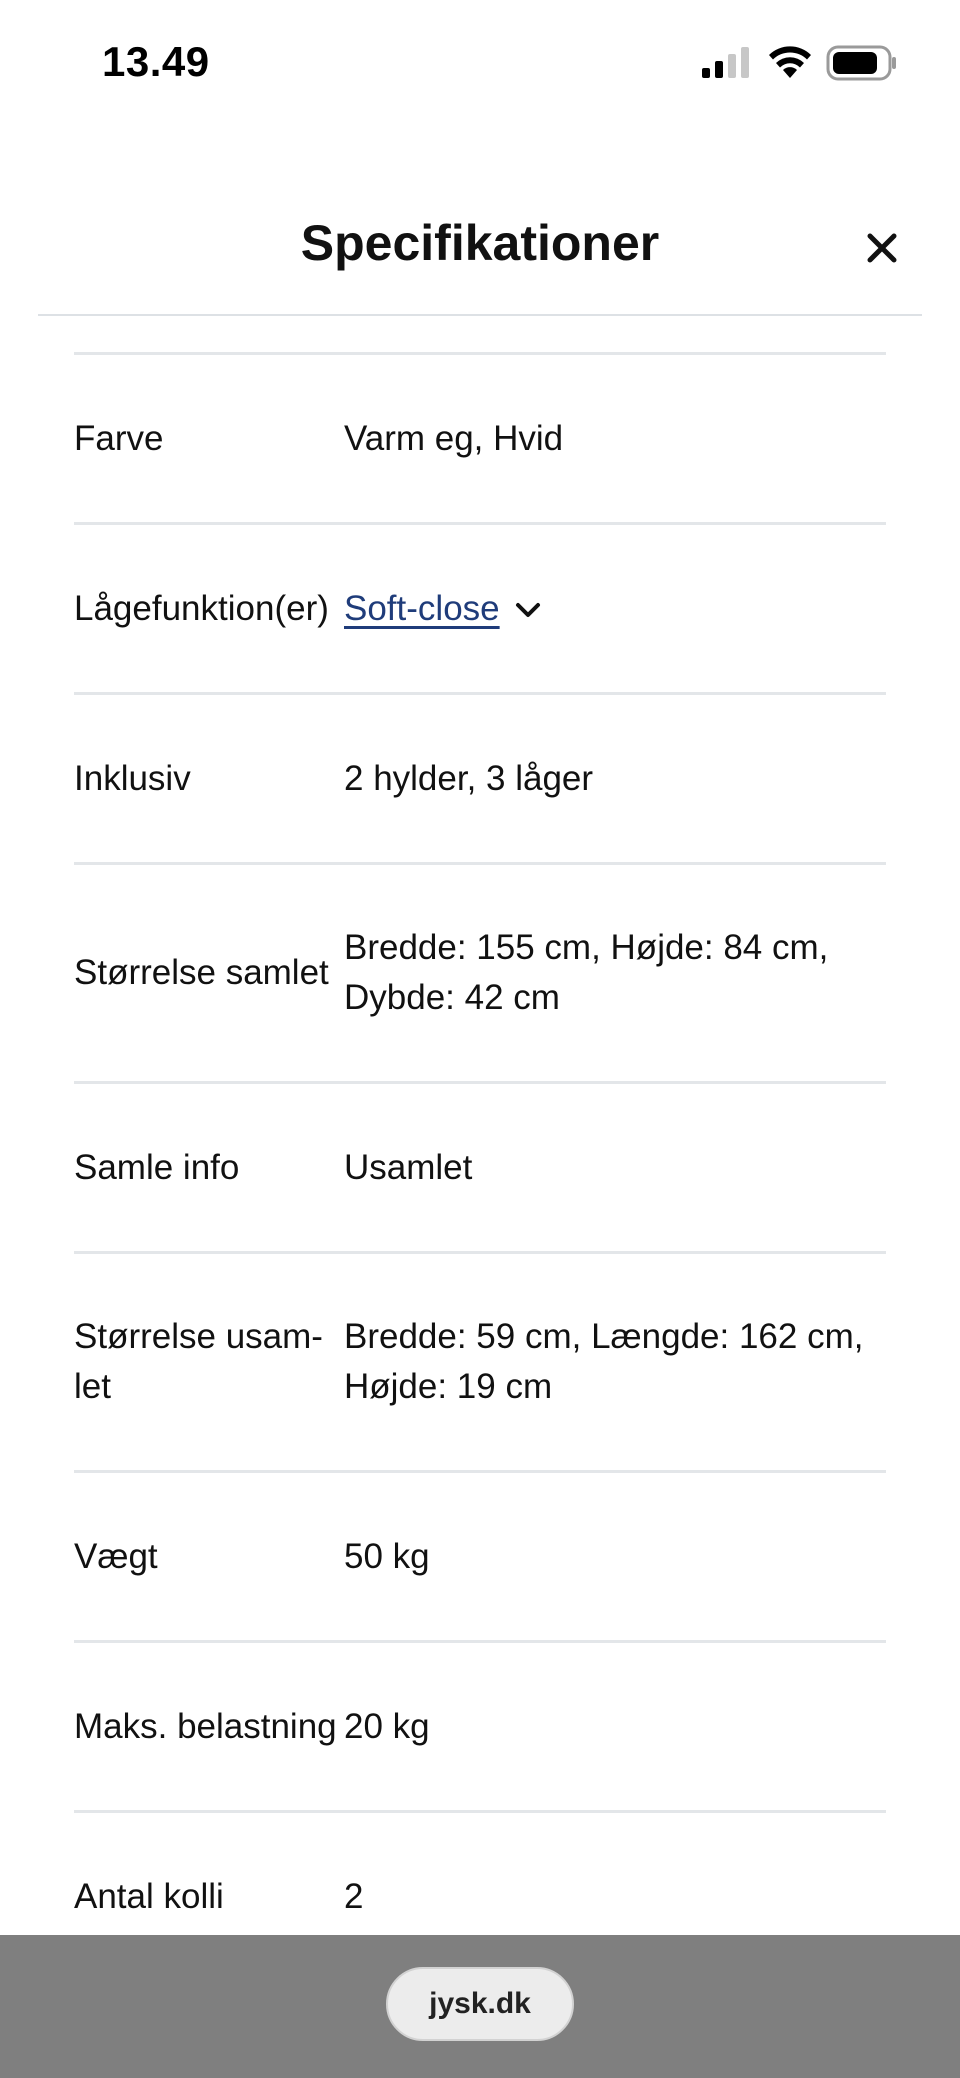 The image size is (960, 2078). I want to click on spec-label: Samle info, so click(157, 1167).